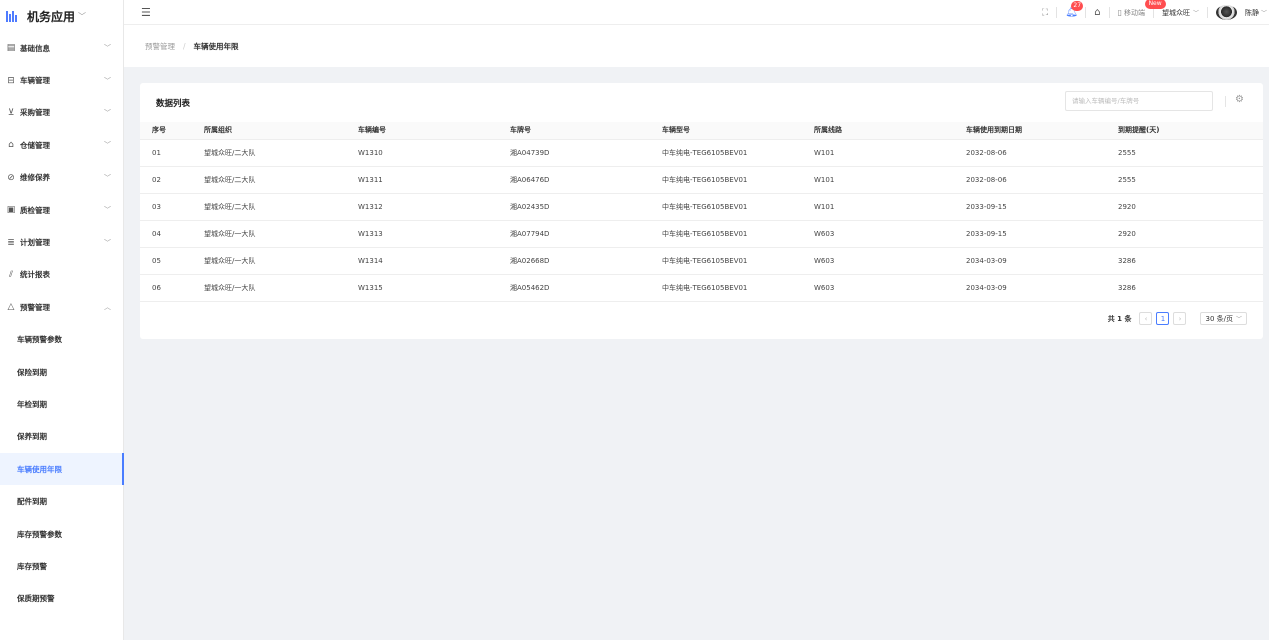 The height and width of the screenshot is (640, 1269). I want to click on sidebar-item-5: ▣ 质检管理 ﹀, so click(61, 210).